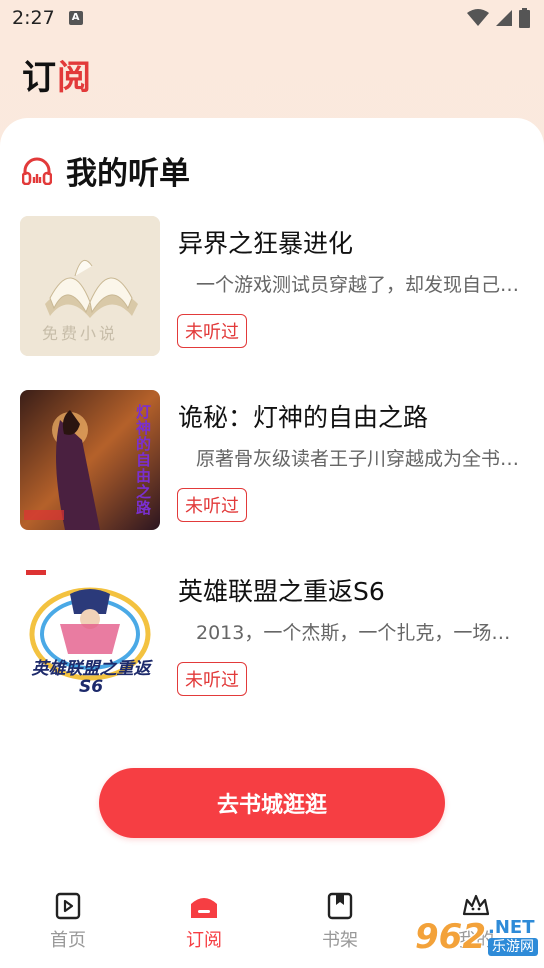 The image size is (544, 968). What do you see at coordinates (90, 286) in the screenshot?
I see `book-cover: 免费小说` at bounding box center [90, 286].